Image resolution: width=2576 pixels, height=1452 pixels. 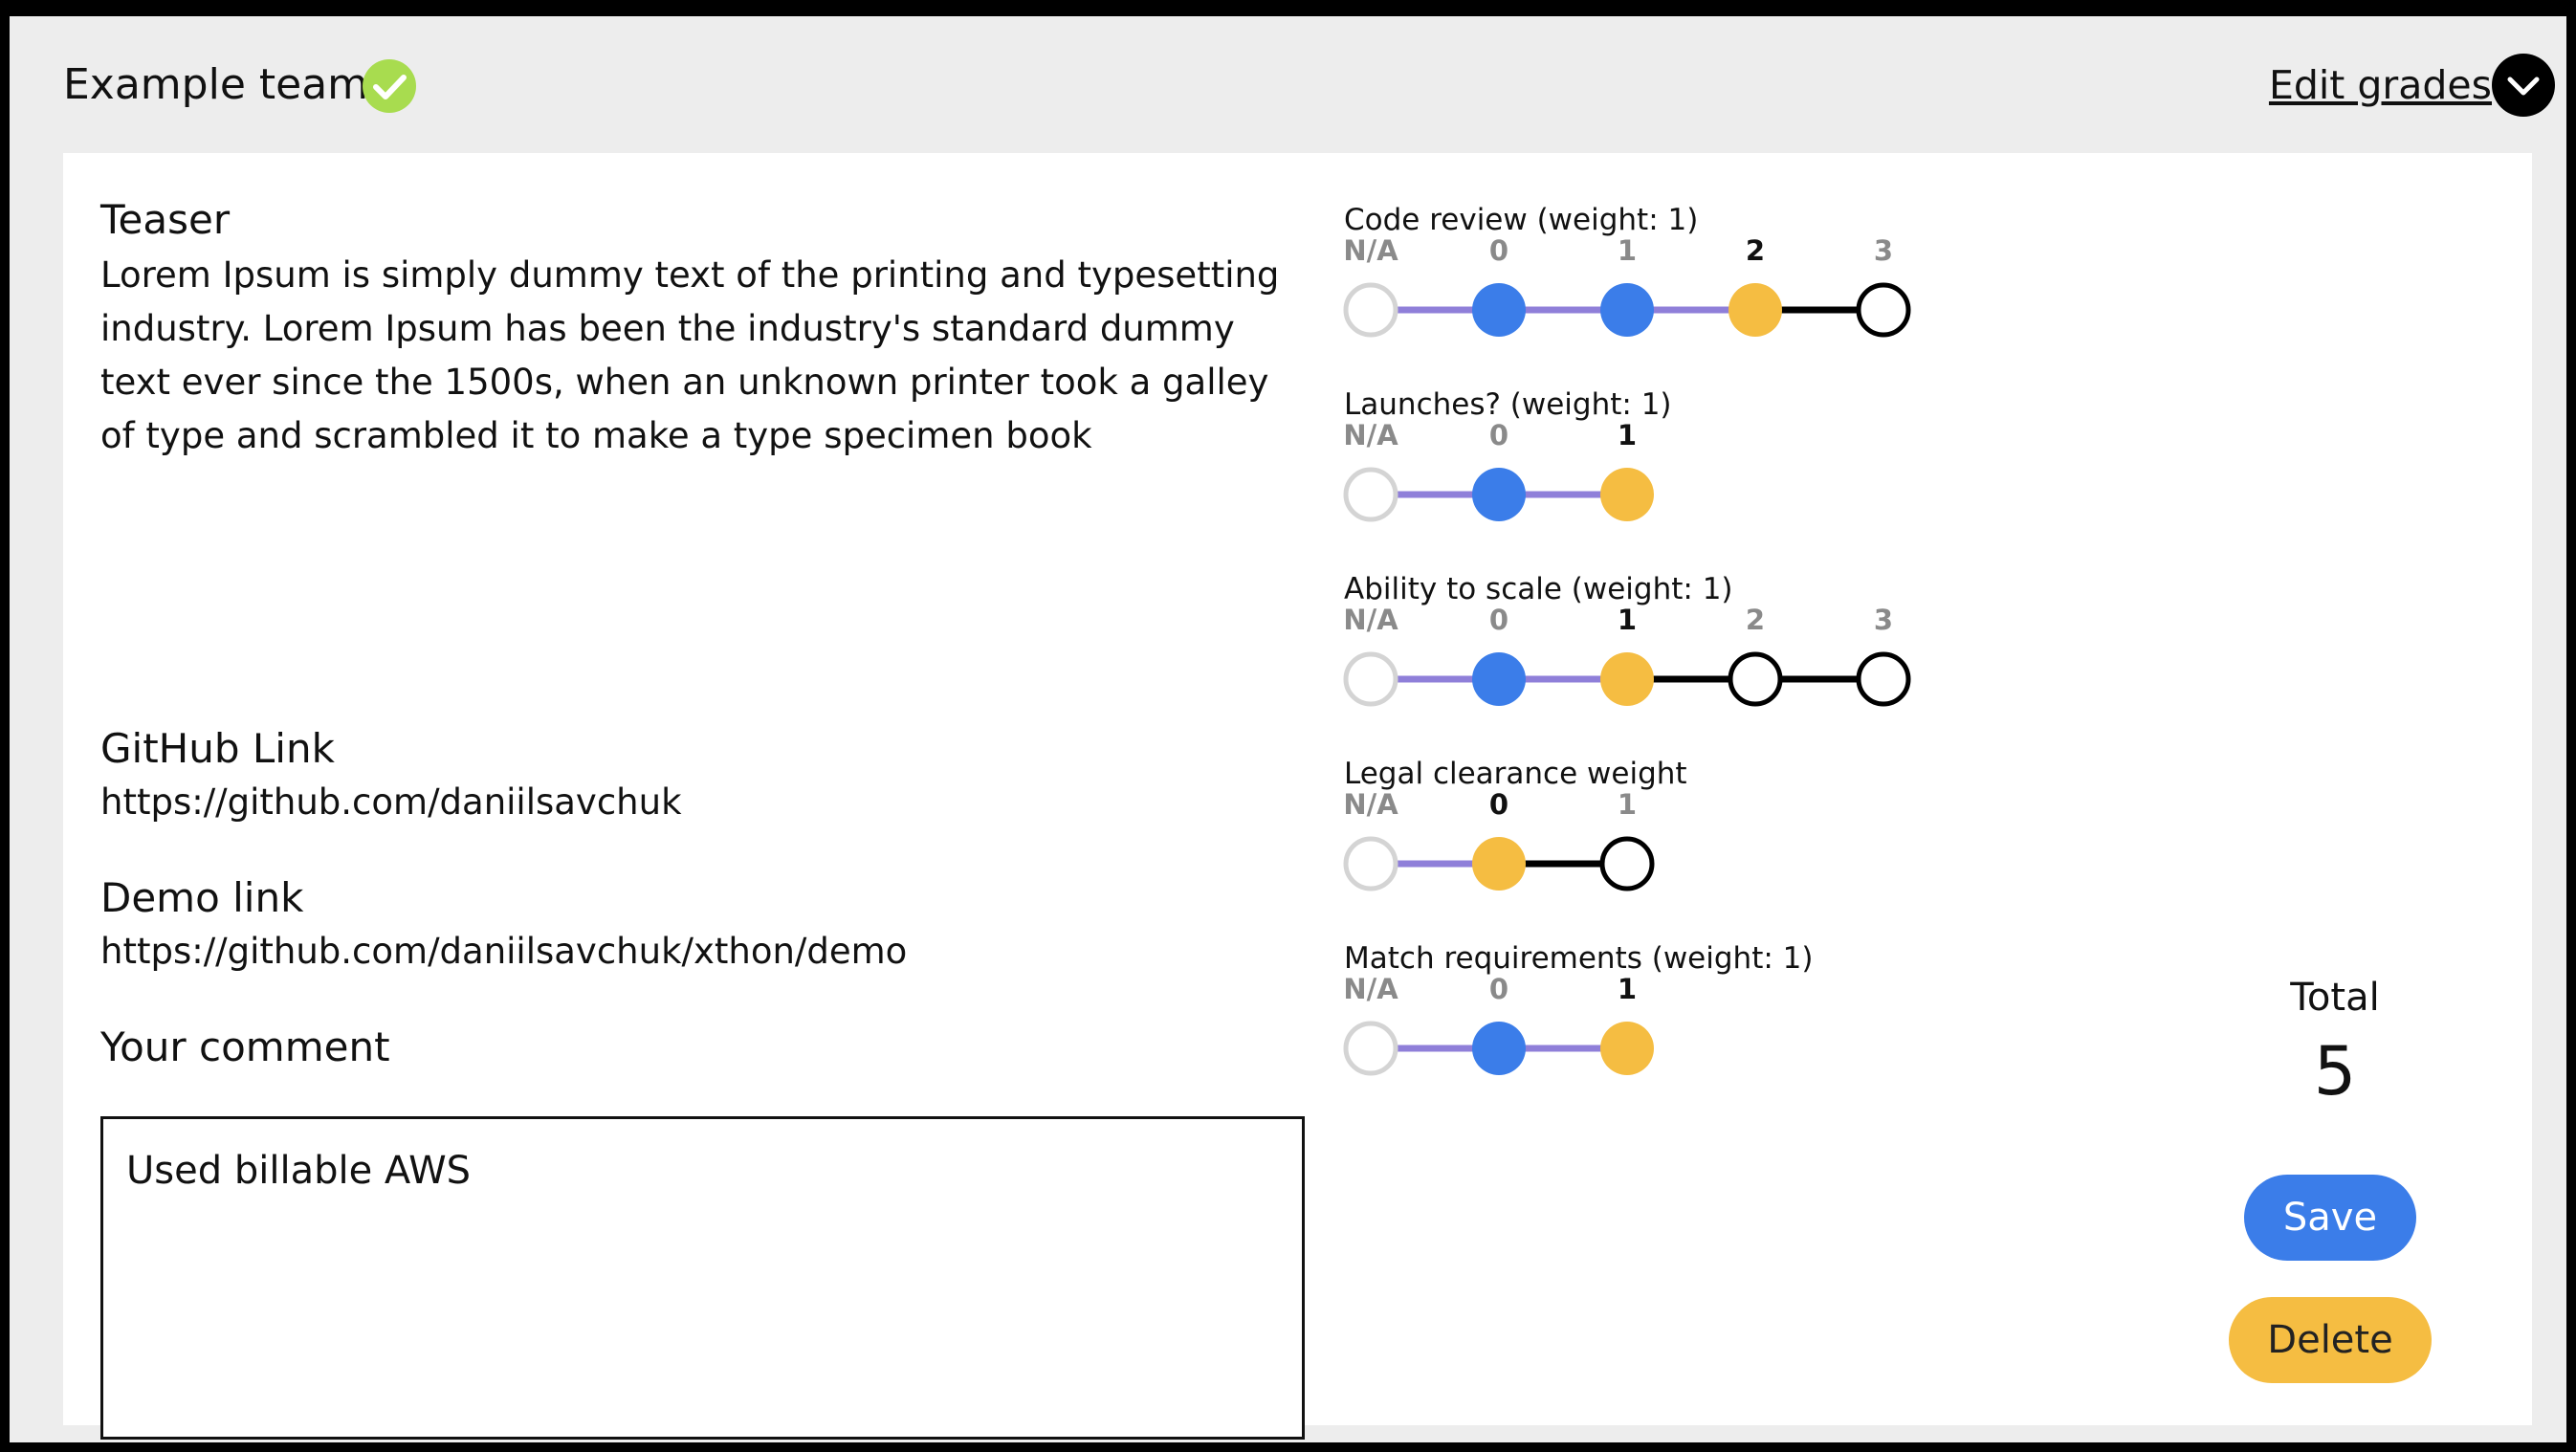 What do you see at coordinates (1726, 469) in the screenshot?
I see `criterion-1: Launches? (weight: 1) N/A 0 1` at bounding box center [1726, 469].